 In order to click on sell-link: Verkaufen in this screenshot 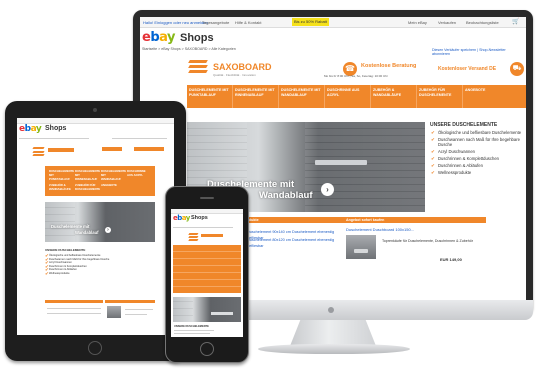, I will do `click(447, 22)`.